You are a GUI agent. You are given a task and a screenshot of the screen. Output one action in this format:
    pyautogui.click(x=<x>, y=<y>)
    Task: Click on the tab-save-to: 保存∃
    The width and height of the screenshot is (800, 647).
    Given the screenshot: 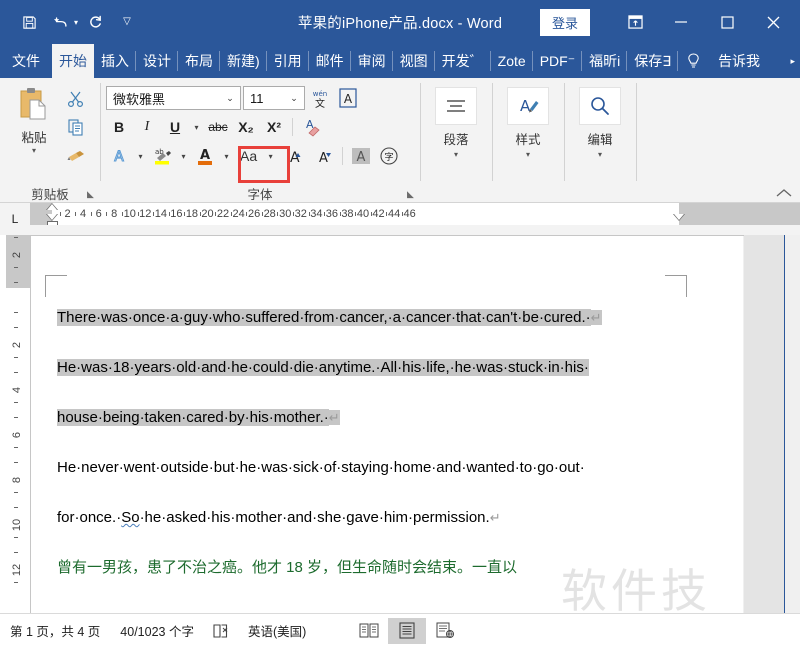 What is the action you would take?
    pyautogui.click(x=652, y=61)
    